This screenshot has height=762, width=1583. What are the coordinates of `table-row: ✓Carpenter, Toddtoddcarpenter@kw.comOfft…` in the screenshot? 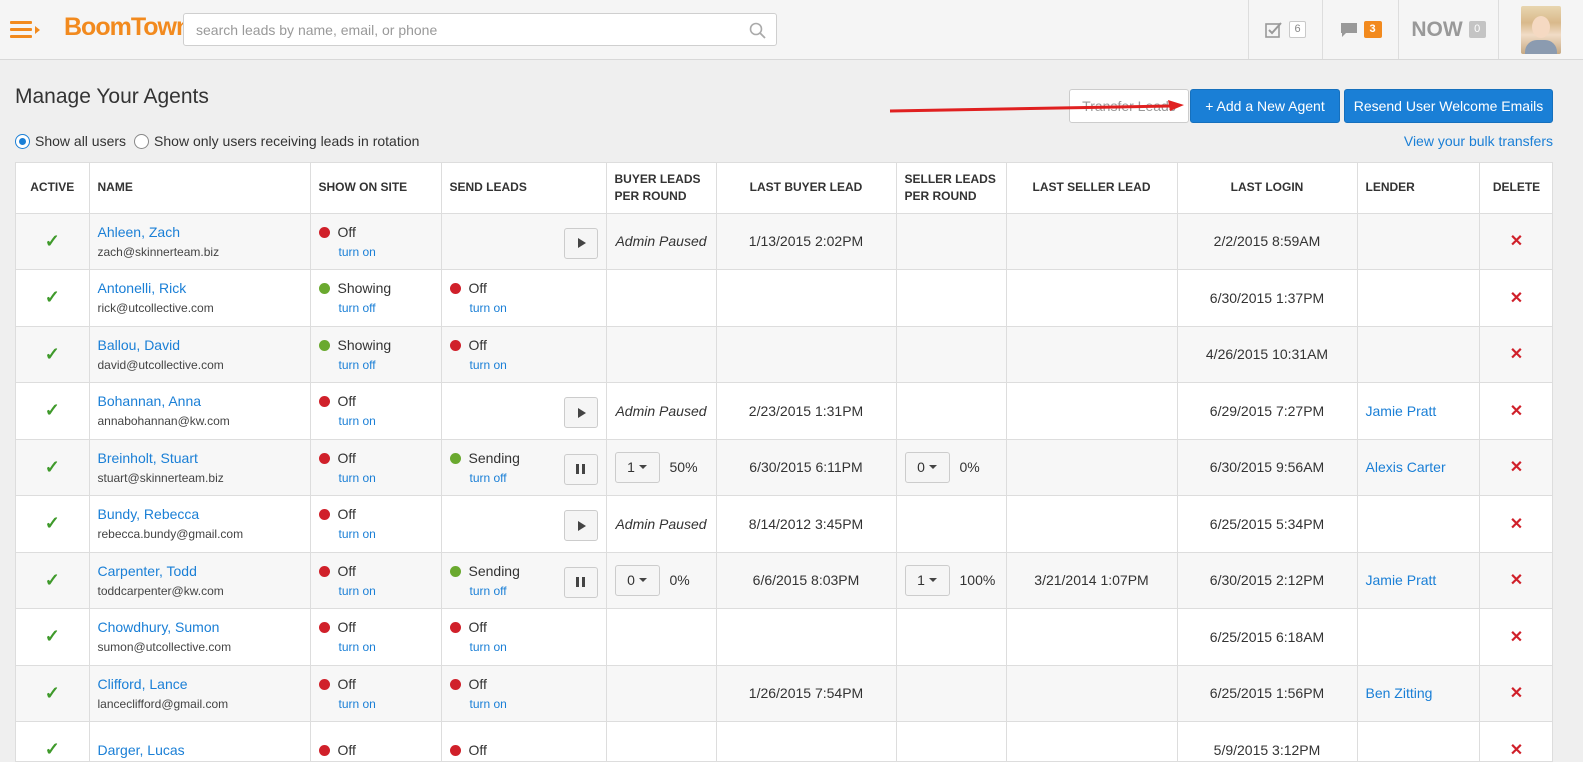 It's located at (784, 580).